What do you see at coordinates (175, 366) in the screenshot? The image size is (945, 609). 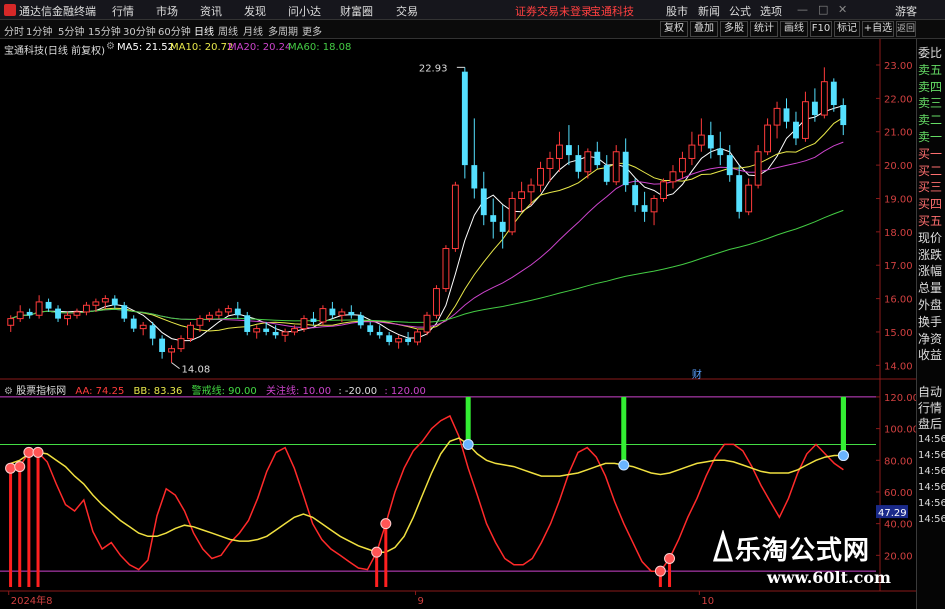 I see `low-marker-line` at bounding box center [175, 366].